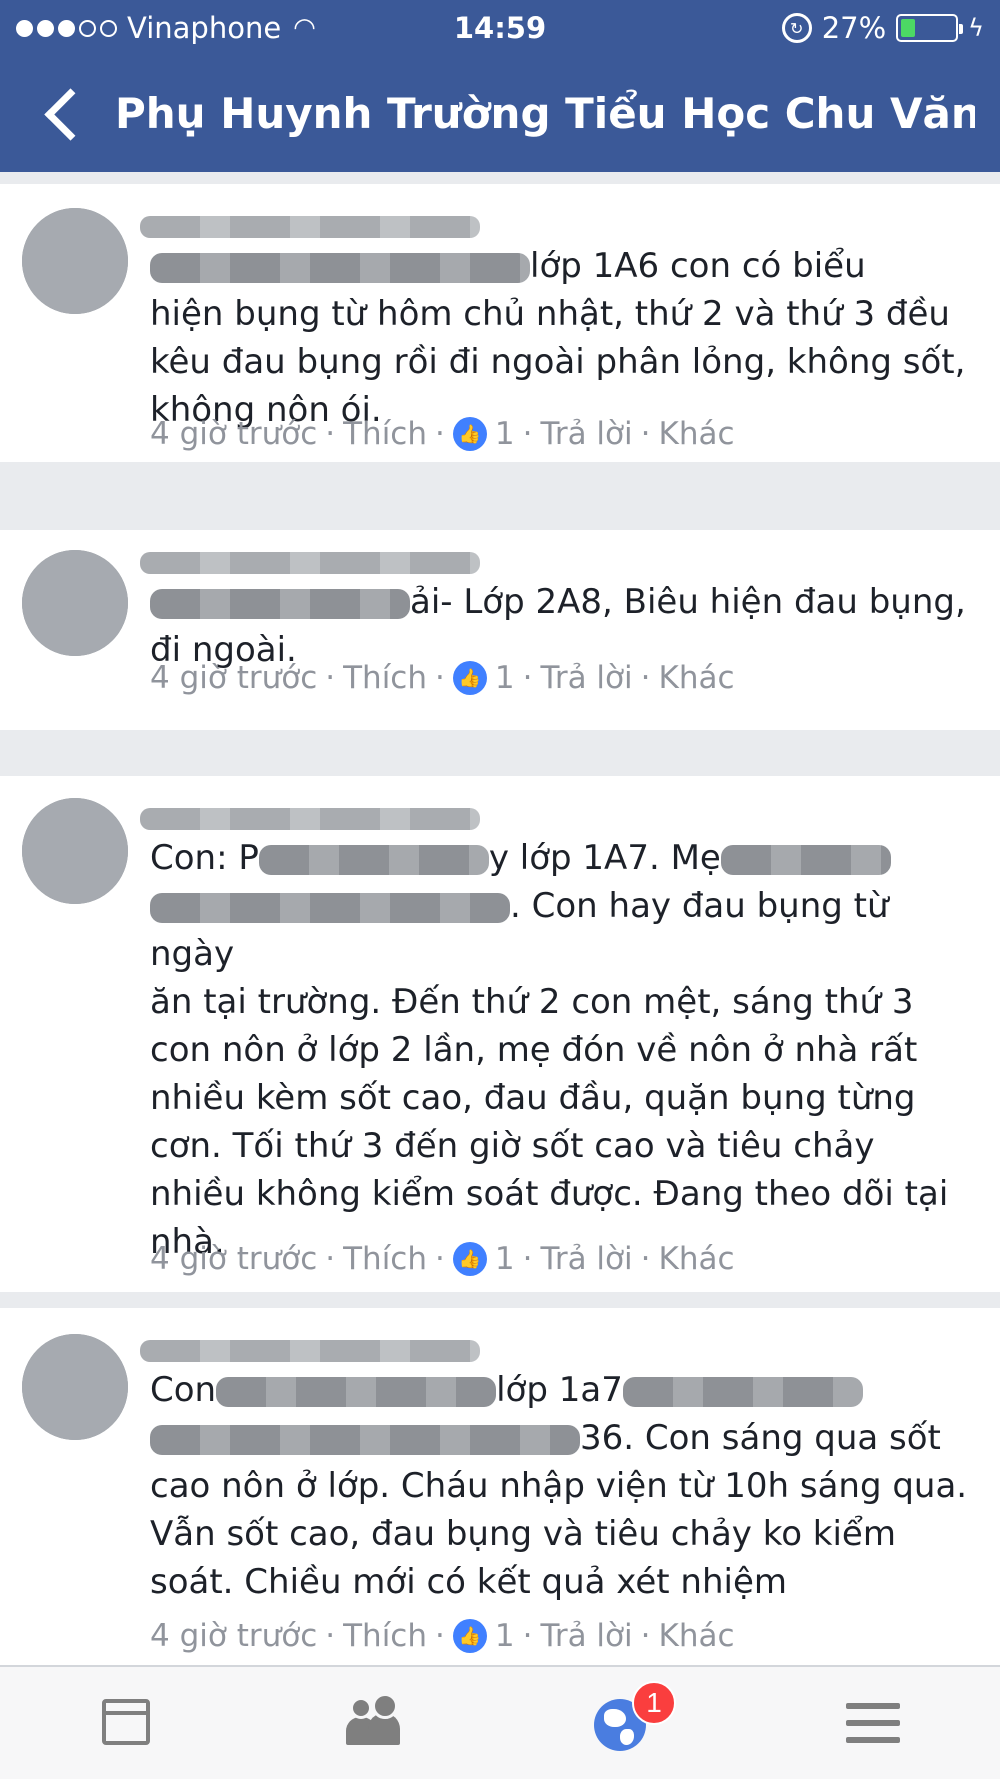 The width and height of the screenshot is (1000, 1779). I want to click on status-right: ↻ 27% ϟ, so click(882, 28).